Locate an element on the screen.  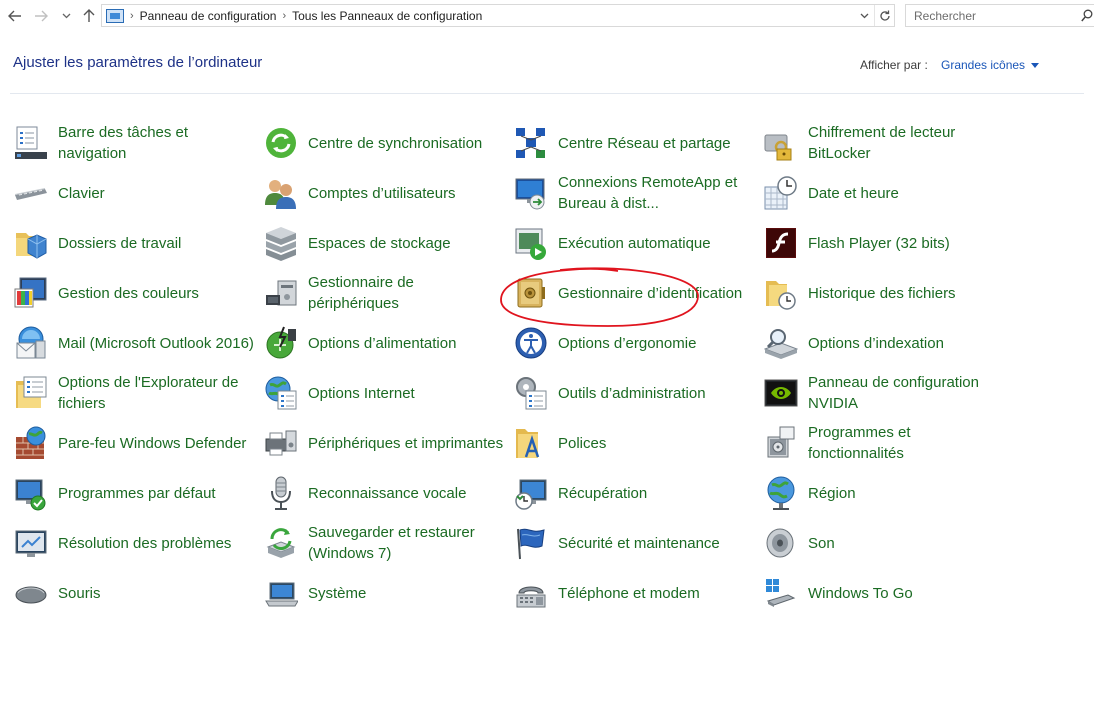
item-flash-player: Flash Player (32 bits) is located at coordinates (884, 243).